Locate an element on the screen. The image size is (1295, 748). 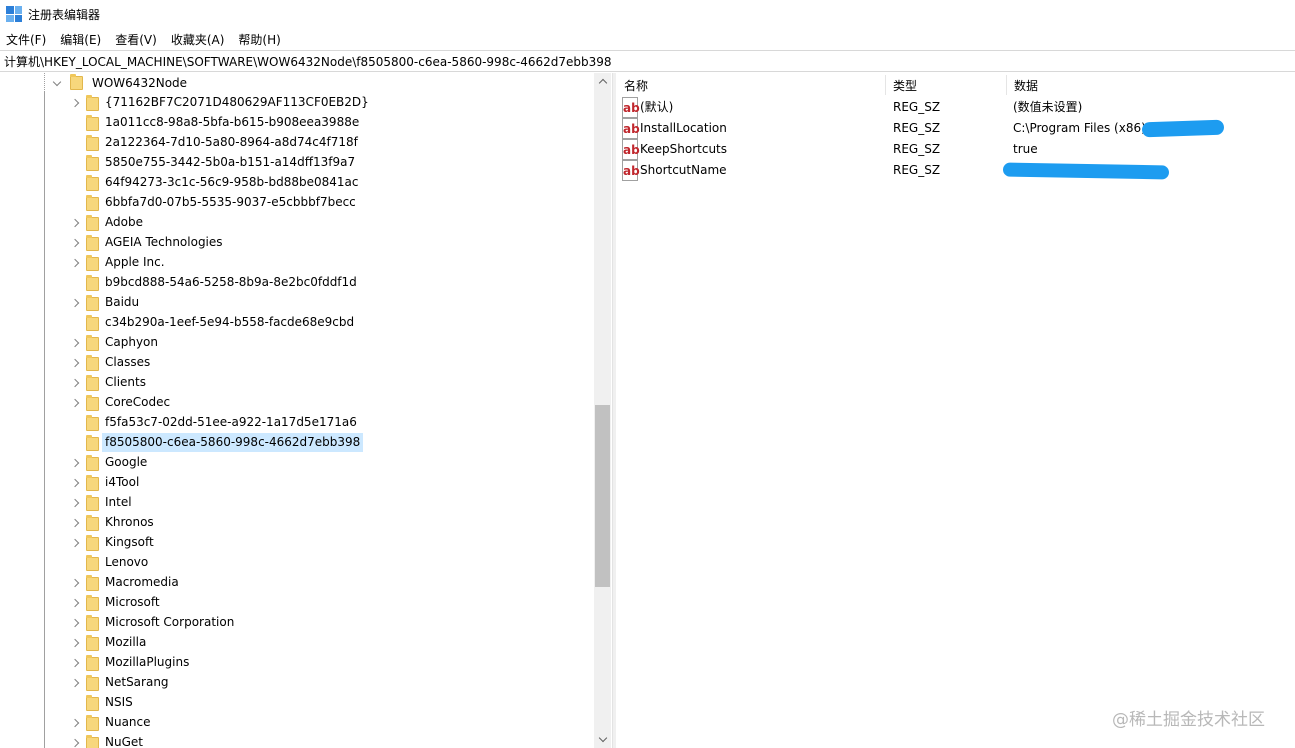
tree-item-label: Mozilla is located at coordinates (126, 642).